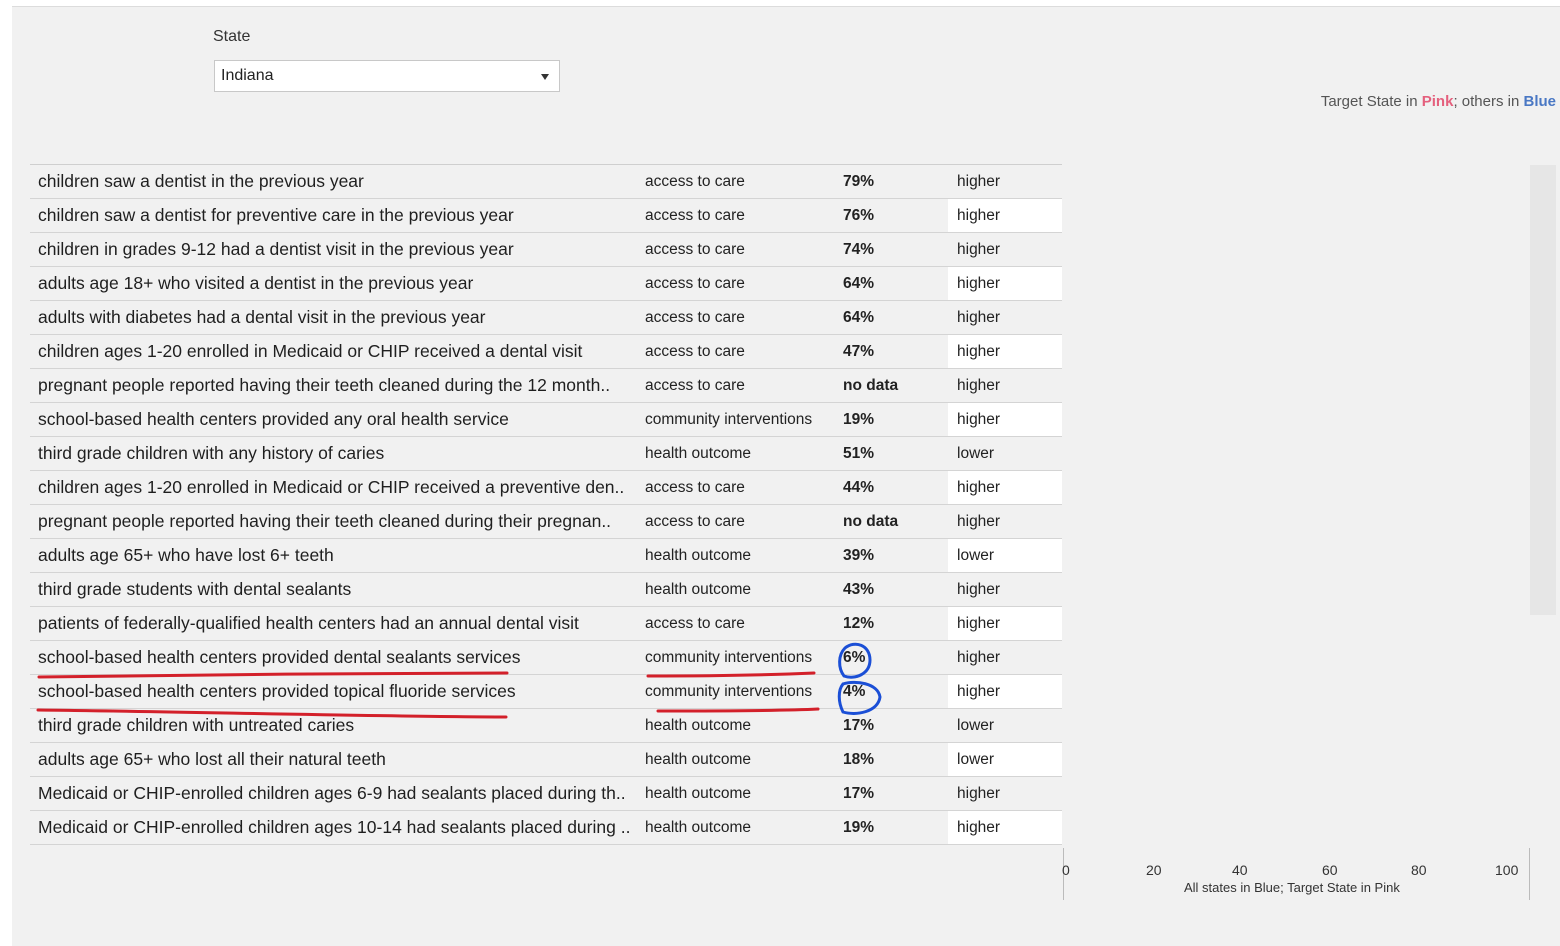 The image size is (1560, 946). Describe the element at coordinates (854, 691) in the screenshot. I see `value-cell: 4%` at that location.